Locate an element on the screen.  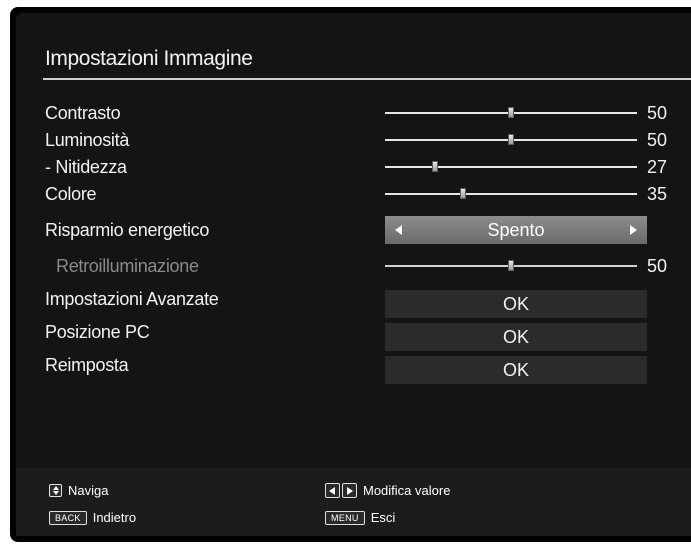
setting-row-contrast: Contrasto 50 is located at coordinates (353, 113).